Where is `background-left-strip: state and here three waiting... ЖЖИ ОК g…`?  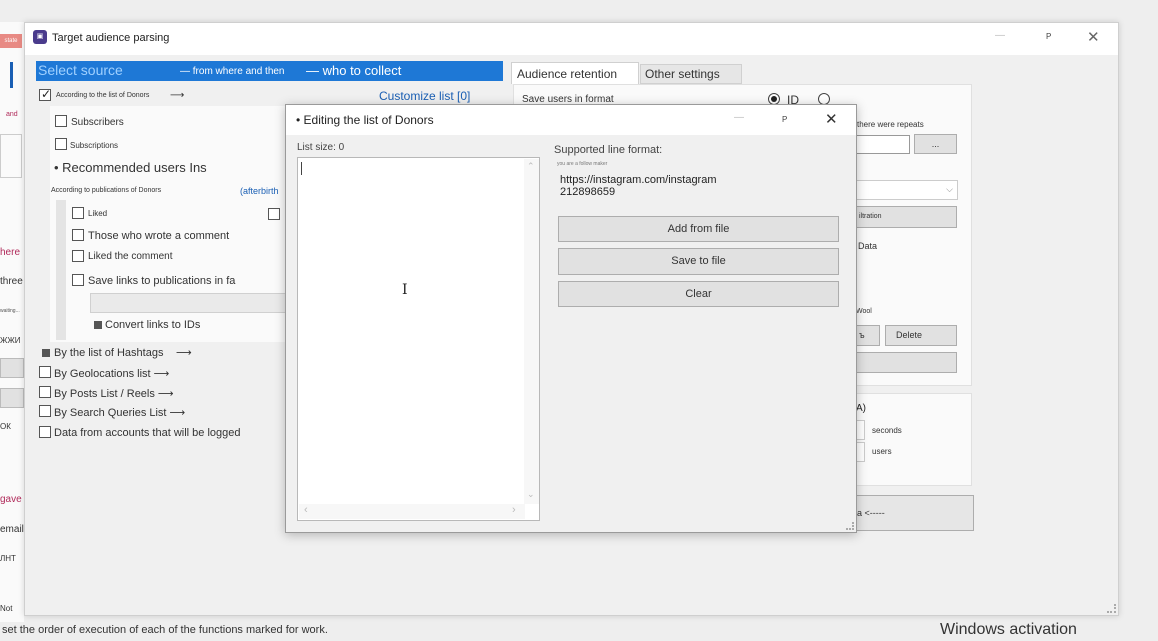 background-left-strip: state and here three waiting... ЖЖИ ОК g… is located at coordinates (12, 322).